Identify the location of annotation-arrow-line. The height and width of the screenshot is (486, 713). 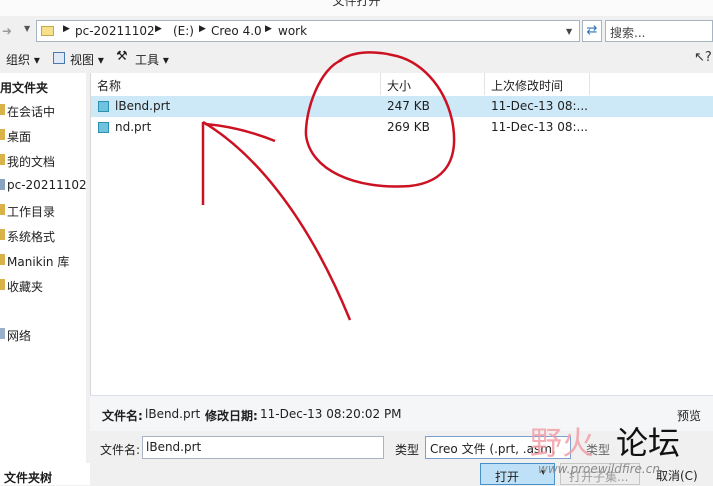
(277, 220).